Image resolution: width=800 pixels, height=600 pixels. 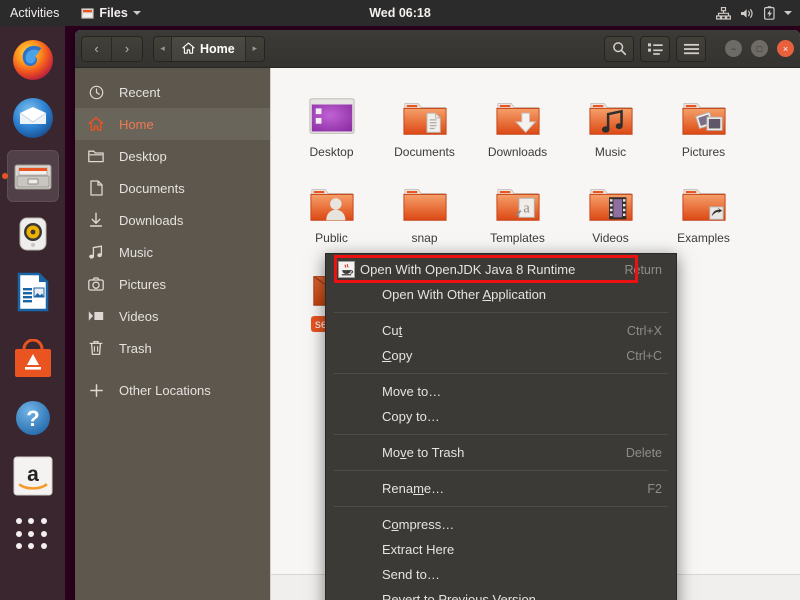 What do you see at coordinates (217, 48) in the screenshot?
I see `breadcrumb-item-label: Home` at bounding box center [217, 48].